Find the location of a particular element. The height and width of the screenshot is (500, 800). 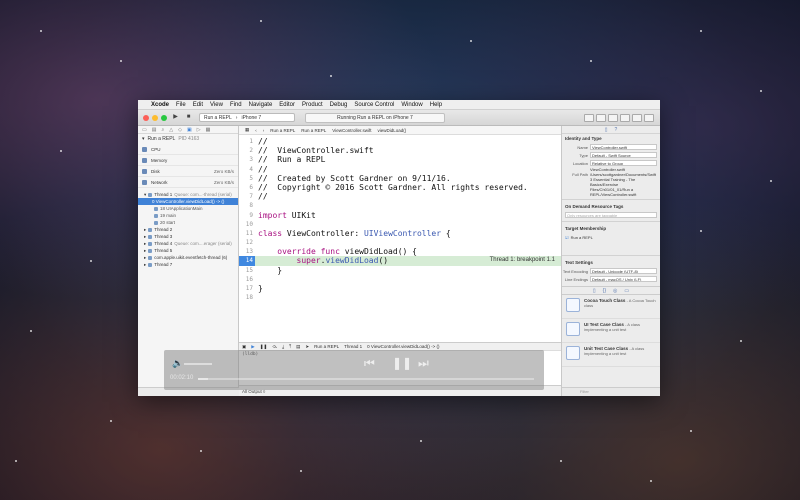

view-hierarchy-icon: ▤ is located at coordinates (298, 347).